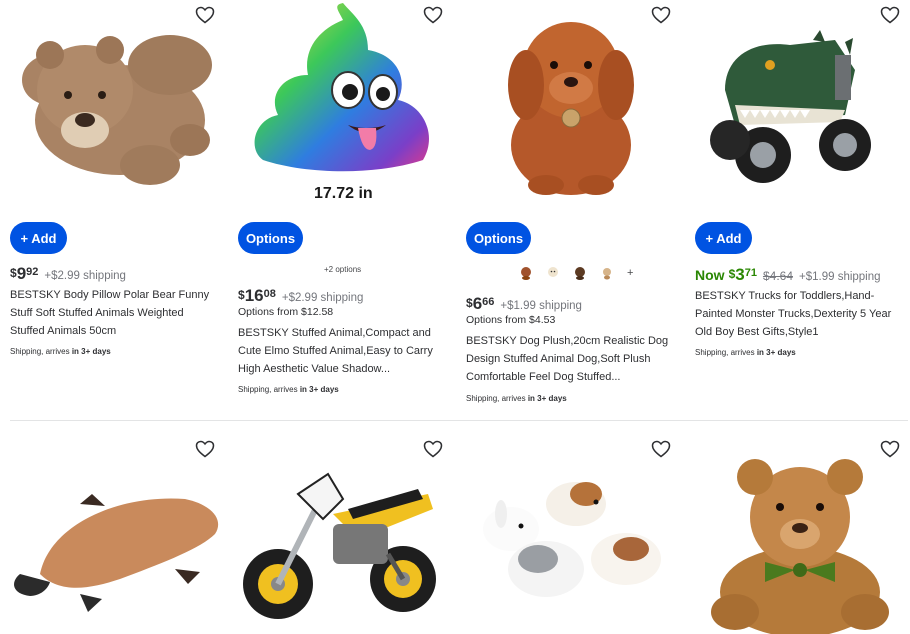 The width and height of the screenshot is (910, 634). What do you see at coordinates (526, 273) in the screenshot?
I see `variant-swatch-brown-dog` at bounding box center [526, 273].